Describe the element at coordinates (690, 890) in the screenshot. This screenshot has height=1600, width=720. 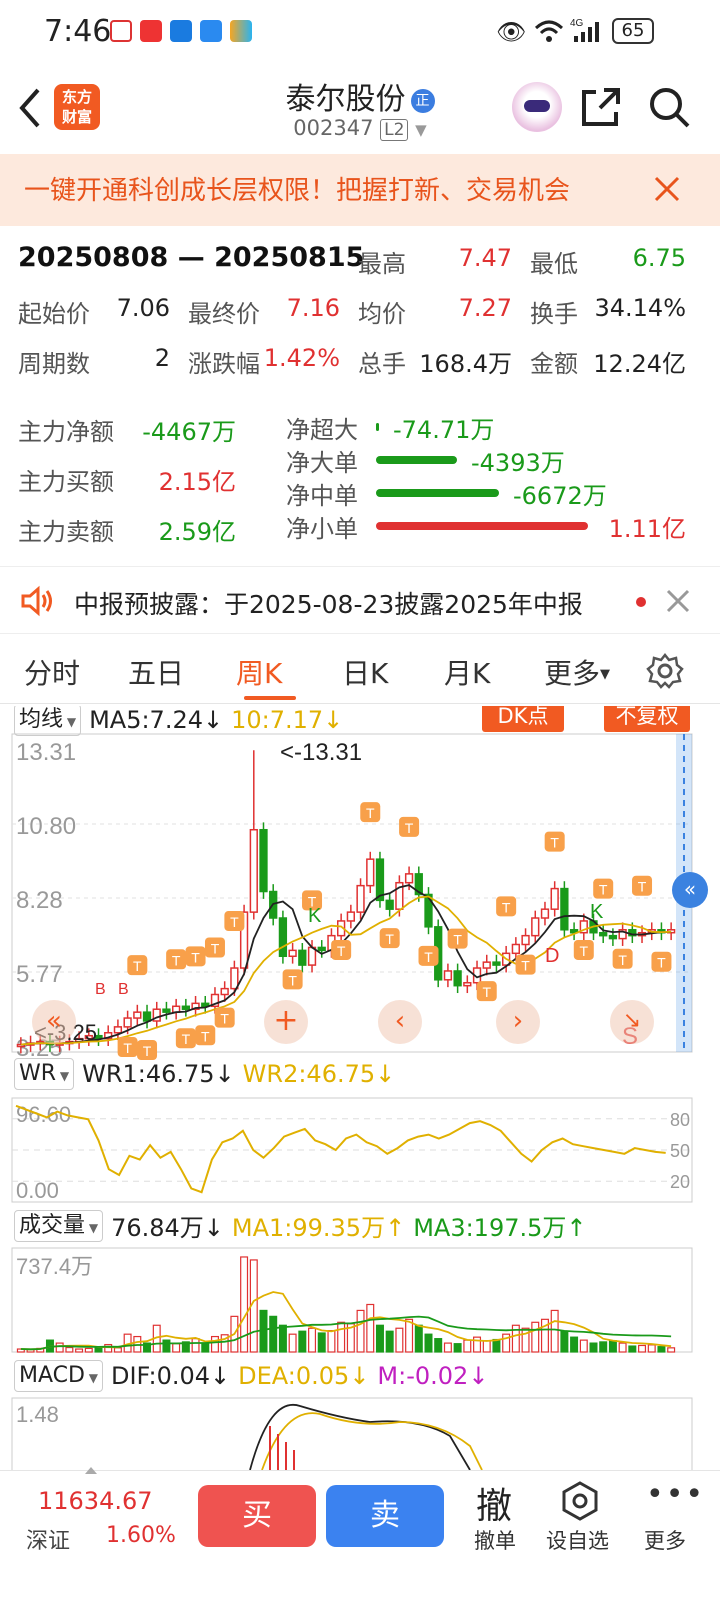
I see `collapse-panel-button: «` at that location.